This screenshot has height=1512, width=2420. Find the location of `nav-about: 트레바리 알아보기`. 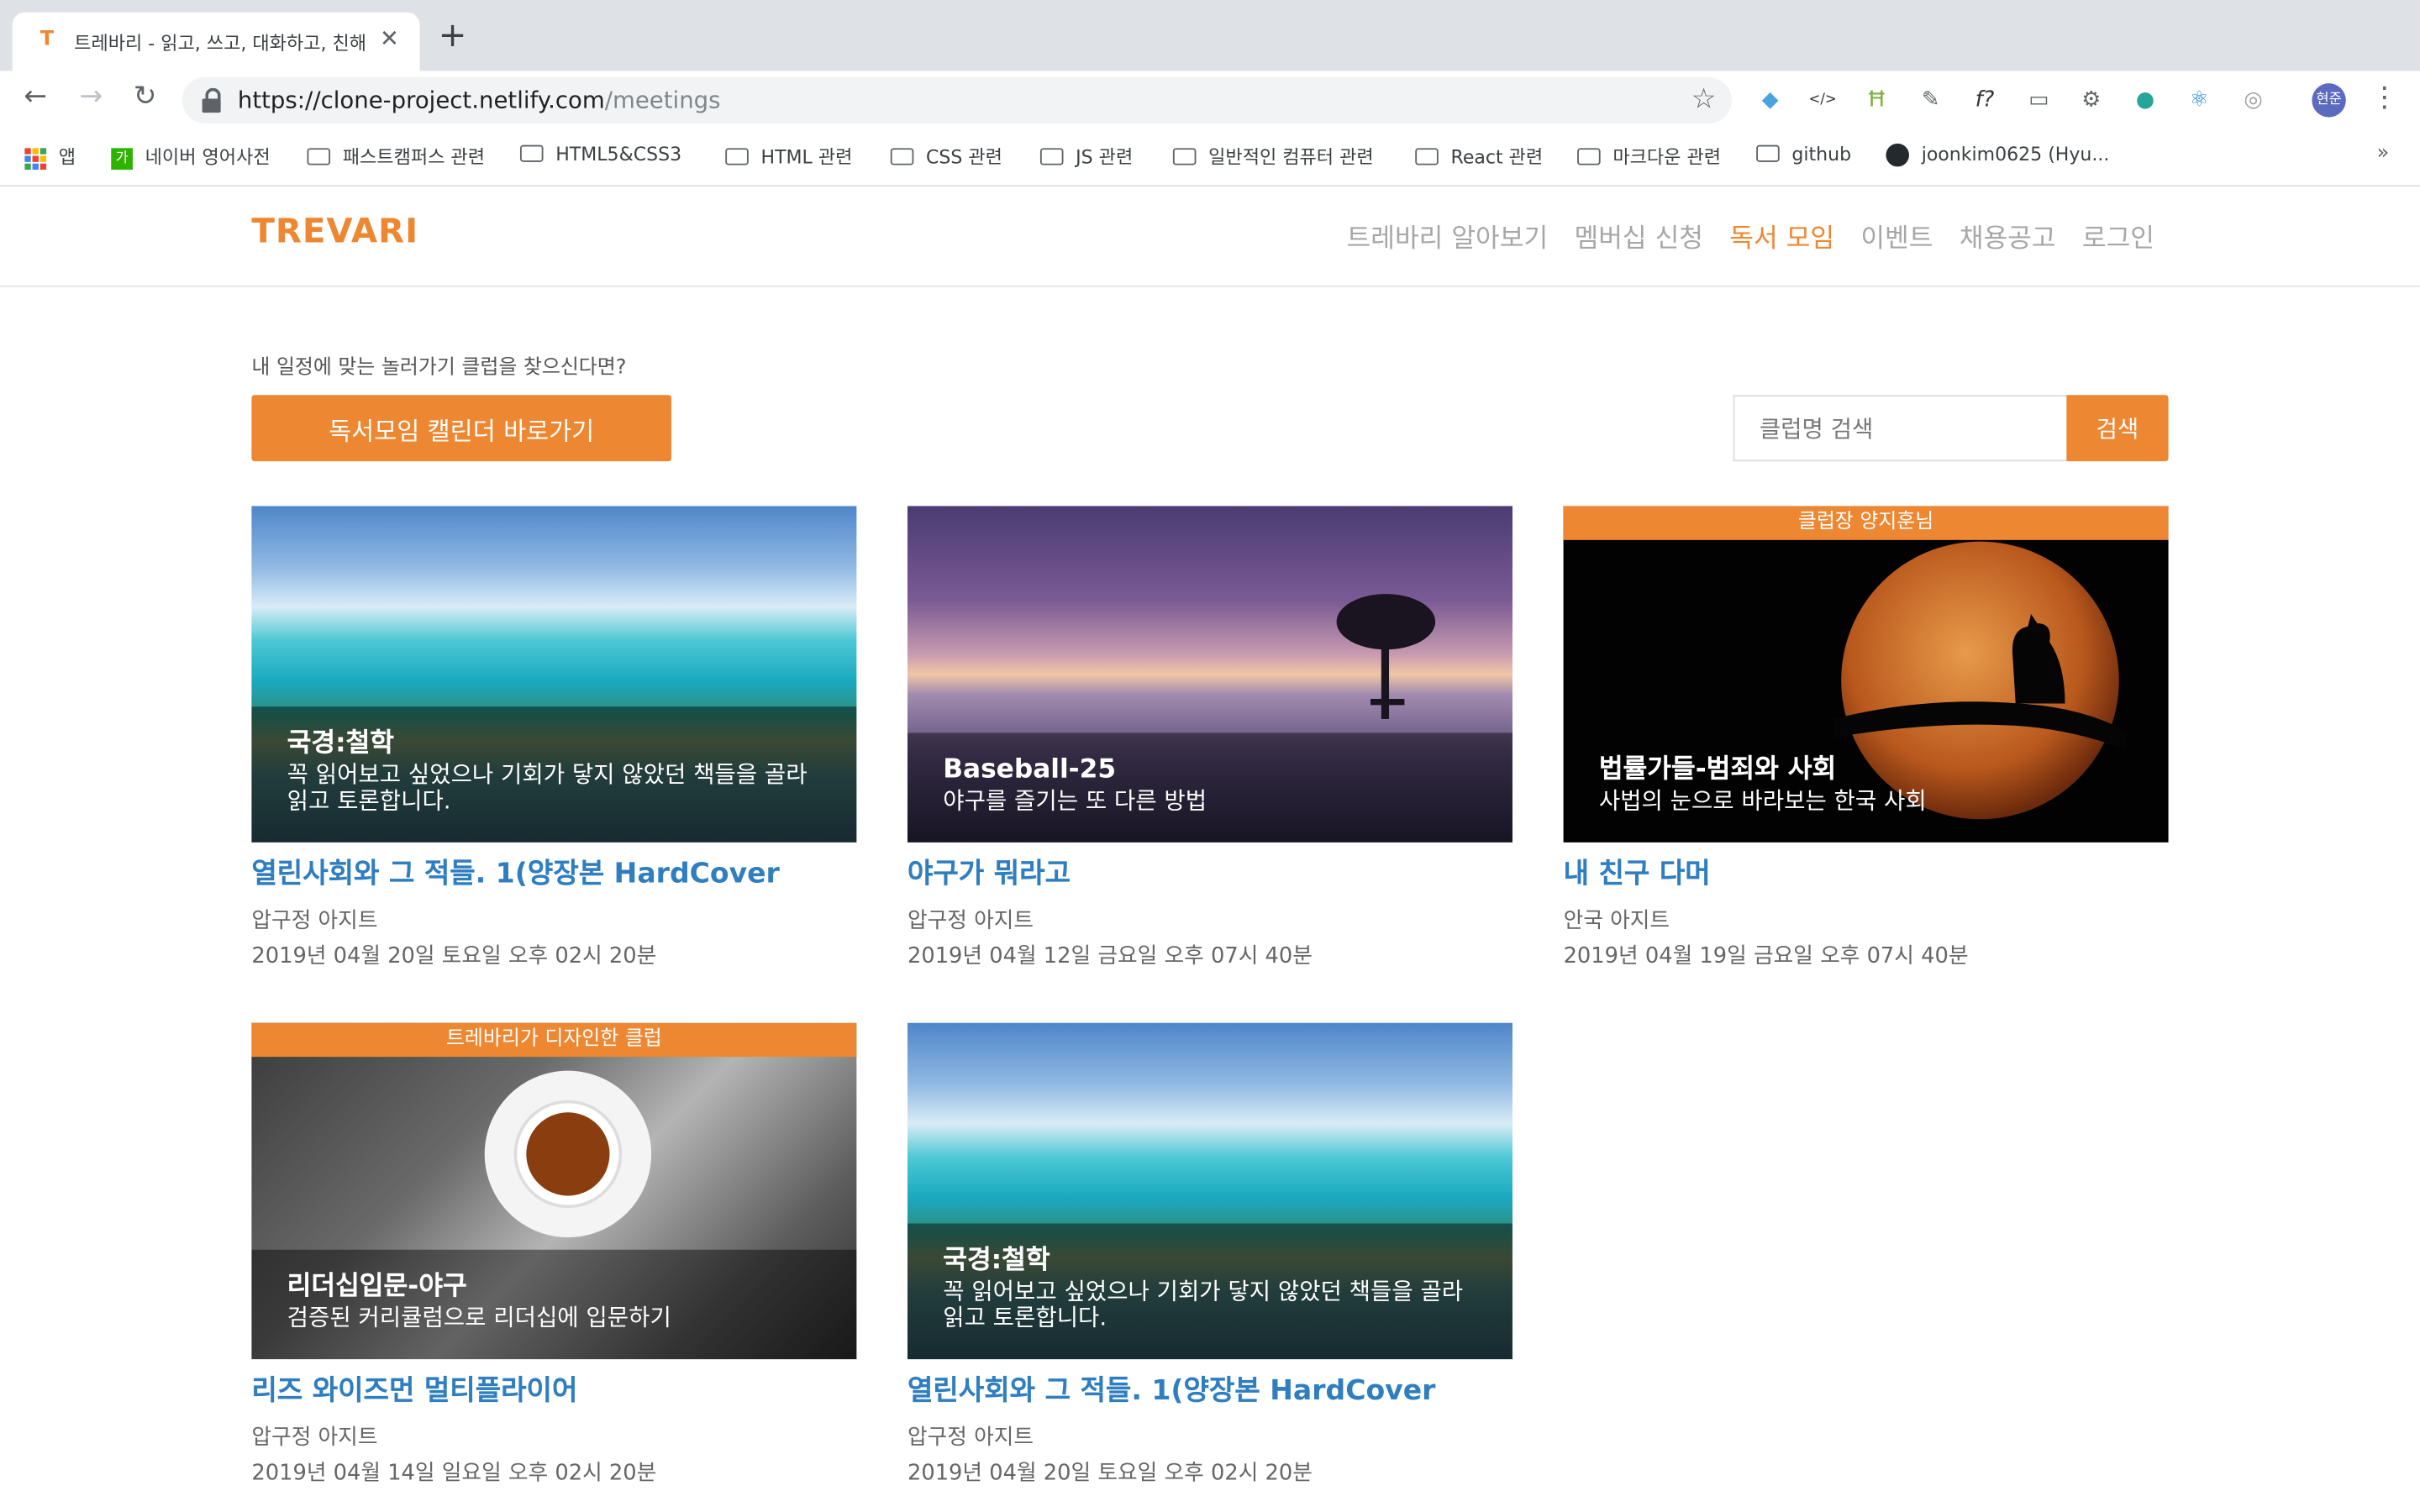

nav-about: 트레바리 알아보기 is located at coordinates (1447, 235).